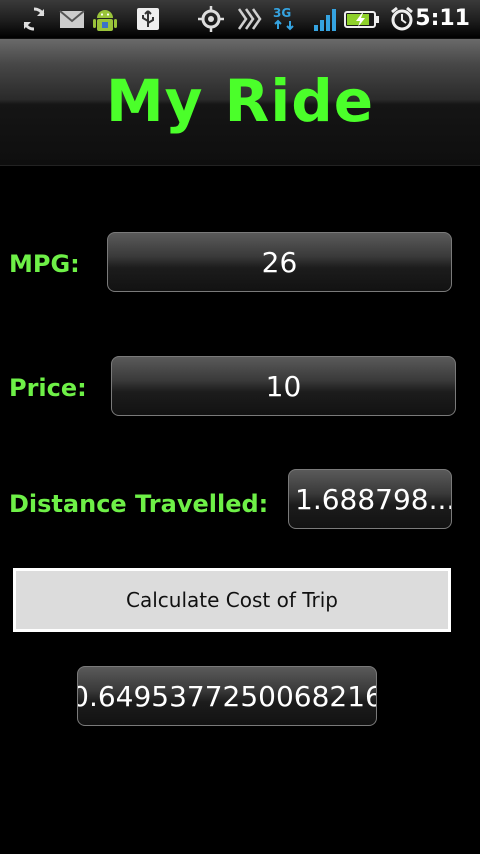  I want to click on data-activity-icon, so click(248, 19).